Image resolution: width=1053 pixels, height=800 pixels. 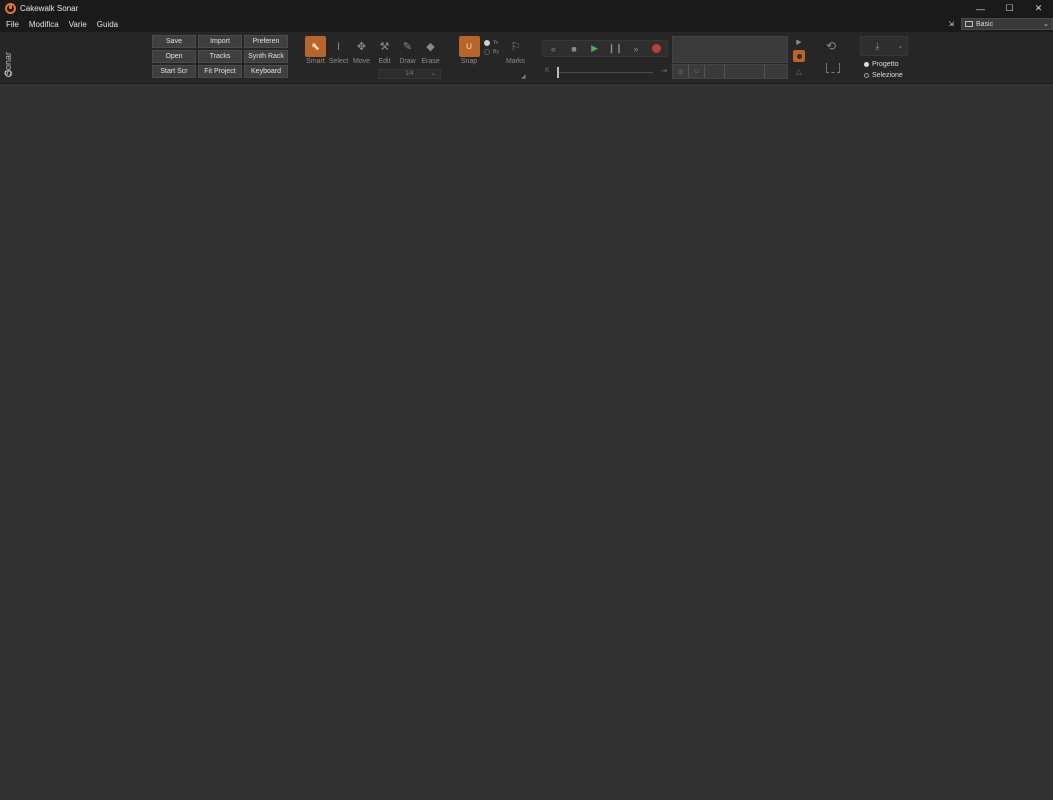 I want to click on tool-erase-label: Erase, so click(x=430, y=61).